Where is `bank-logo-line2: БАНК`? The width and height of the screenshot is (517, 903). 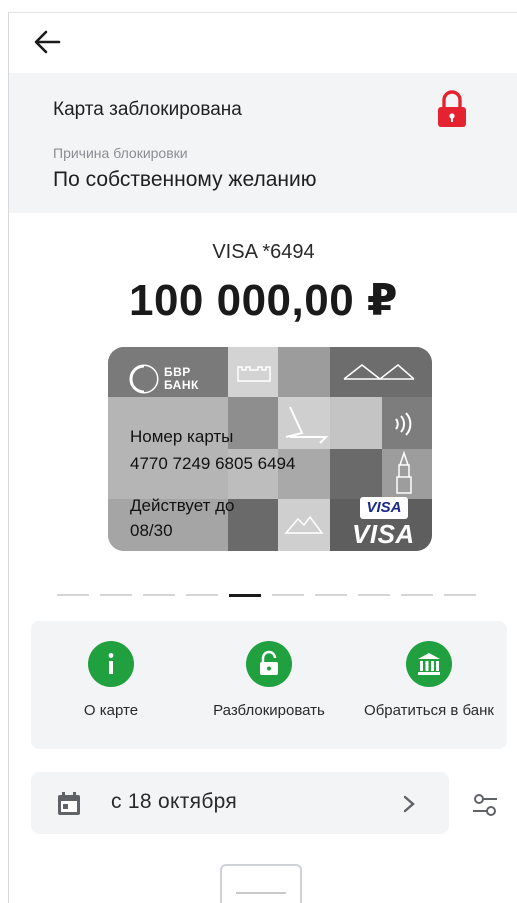 bank-logo-line2: БАНК is located at coordinates (181, 385).